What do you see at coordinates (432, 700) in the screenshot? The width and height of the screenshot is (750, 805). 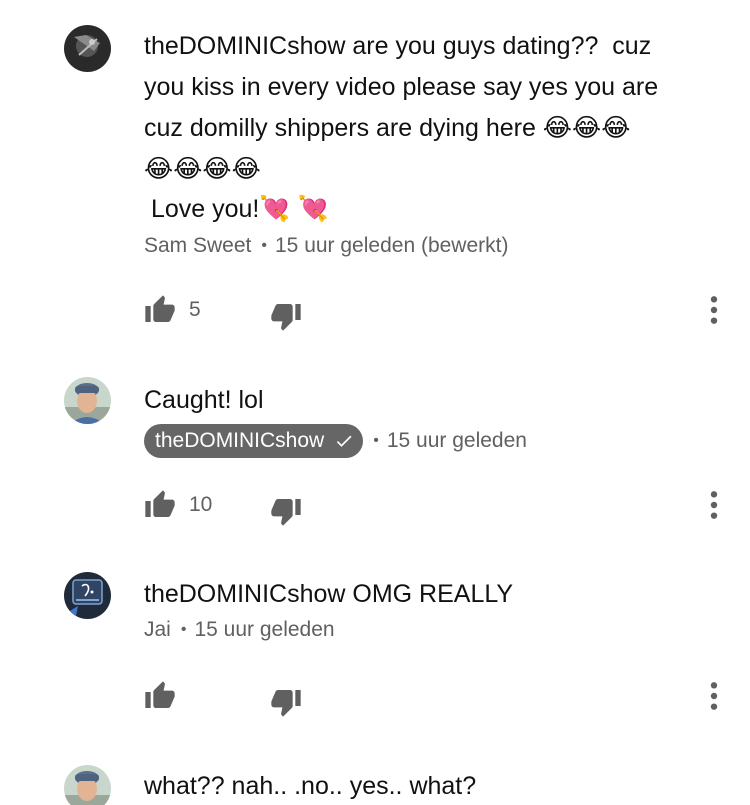 I see `comment-actions` at bounding box center [432, 700].